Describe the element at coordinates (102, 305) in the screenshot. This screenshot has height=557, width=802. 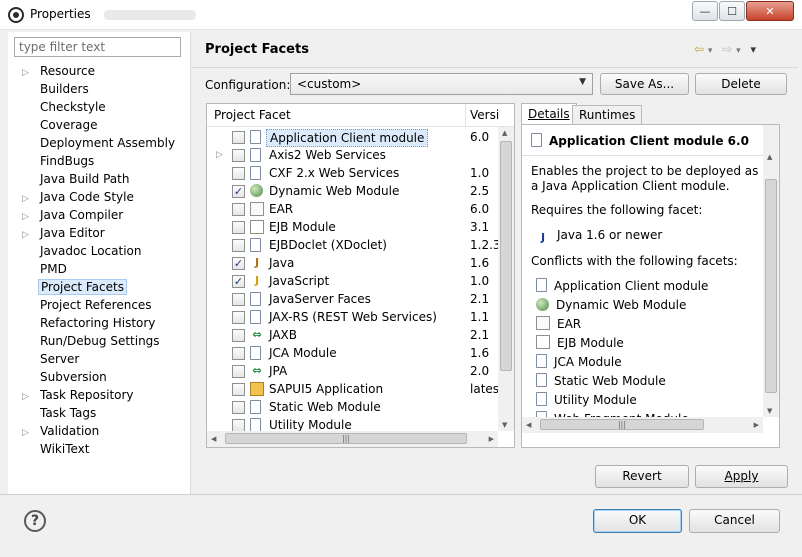
I see `sidebar-item: Project References` at that location.